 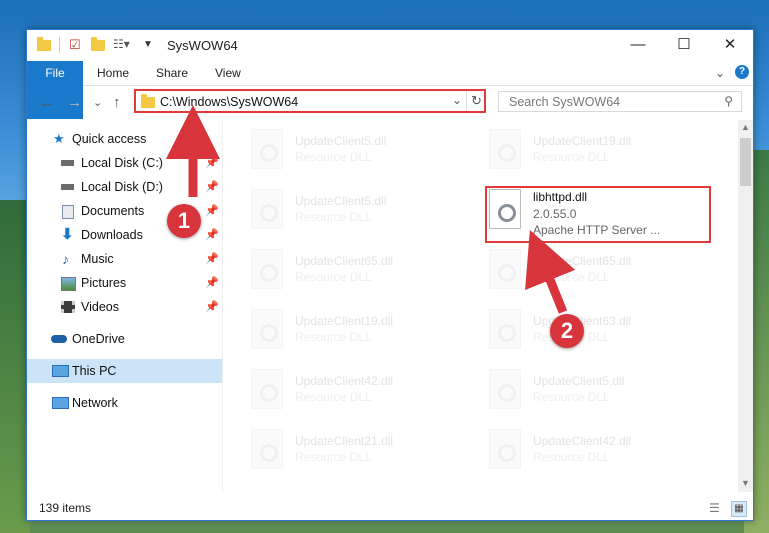 What do you see at coordinates (184, 221) in the screenshot?
I see `callout-one: 1` at bounding box center [184, 221].